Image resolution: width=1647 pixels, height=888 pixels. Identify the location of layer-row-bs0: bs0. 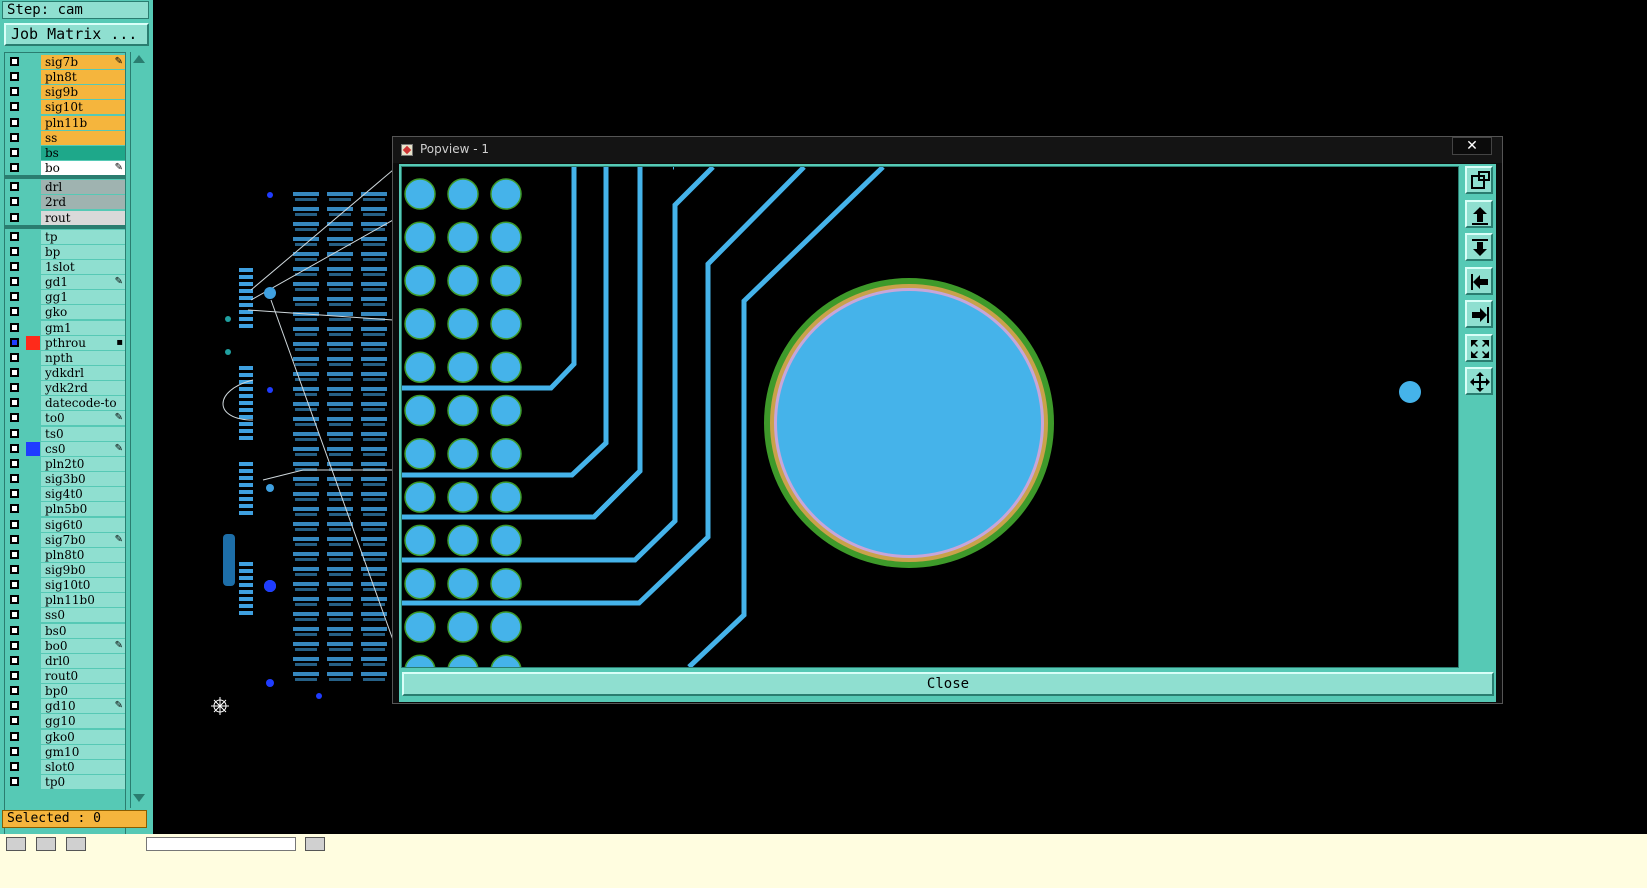
(65, 631).